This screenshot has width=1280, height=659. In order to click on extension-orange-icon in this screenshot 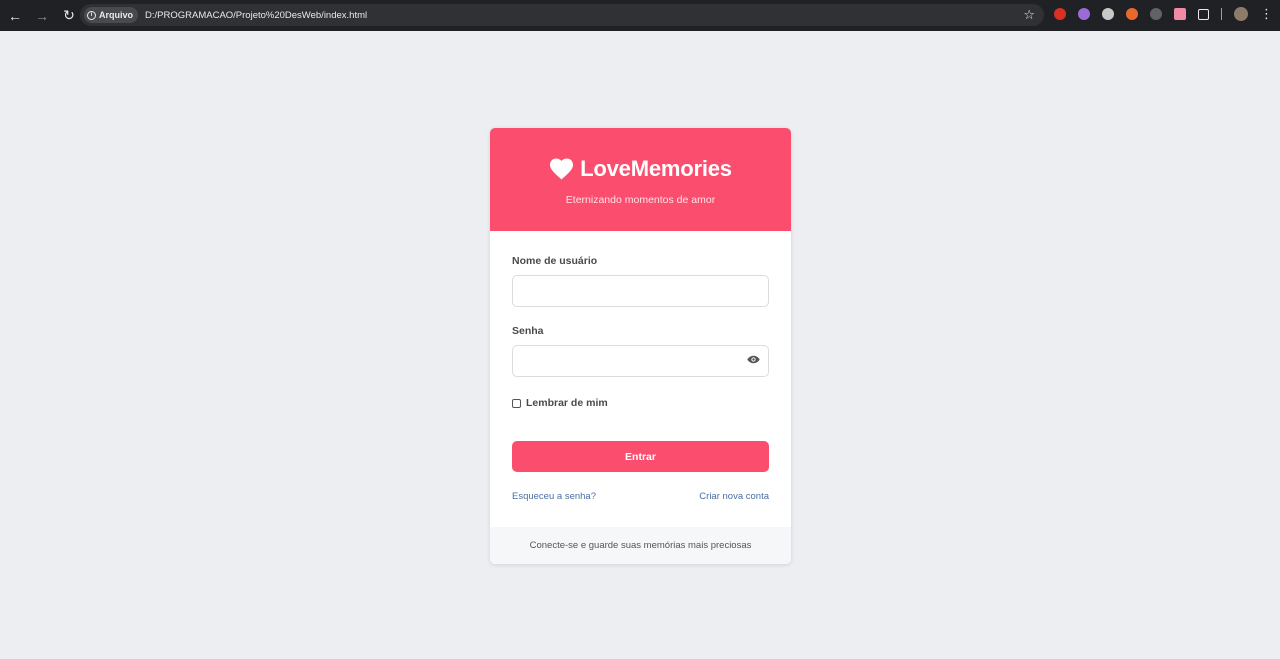, I will do `click(1132, 14)`.